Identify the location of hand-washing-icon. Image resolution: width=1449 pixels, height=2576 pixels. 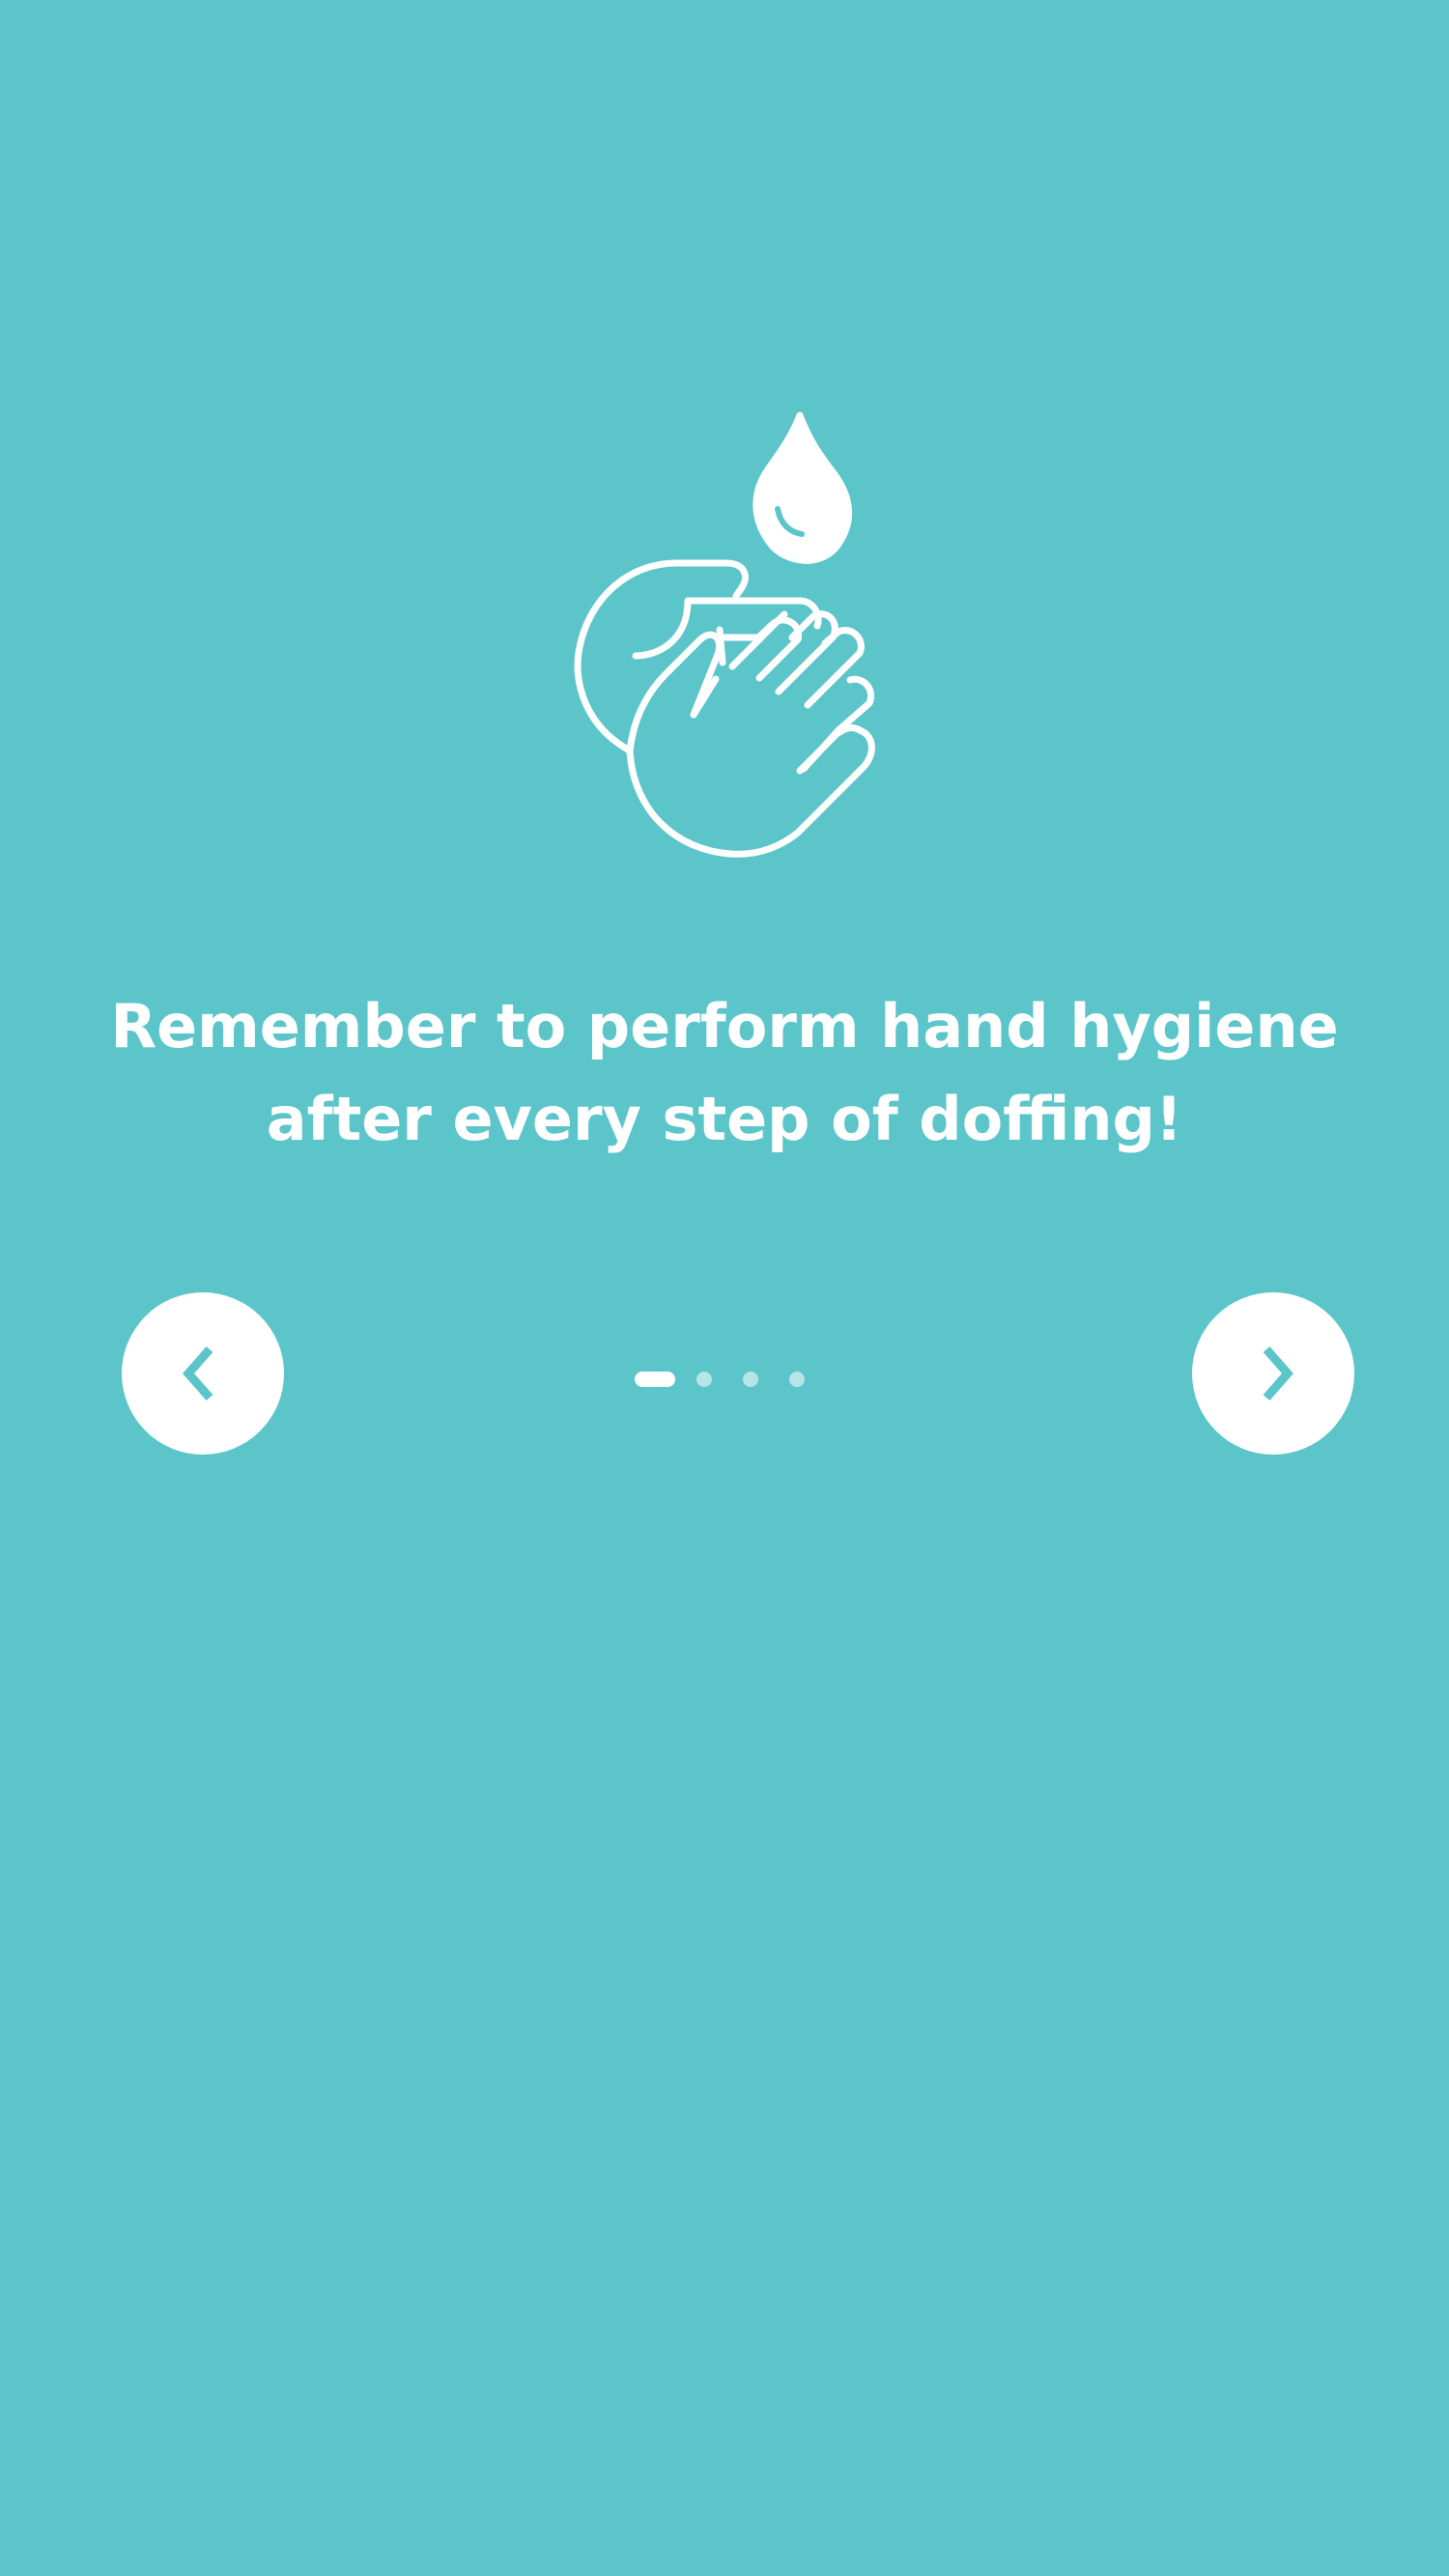
(724, 634).